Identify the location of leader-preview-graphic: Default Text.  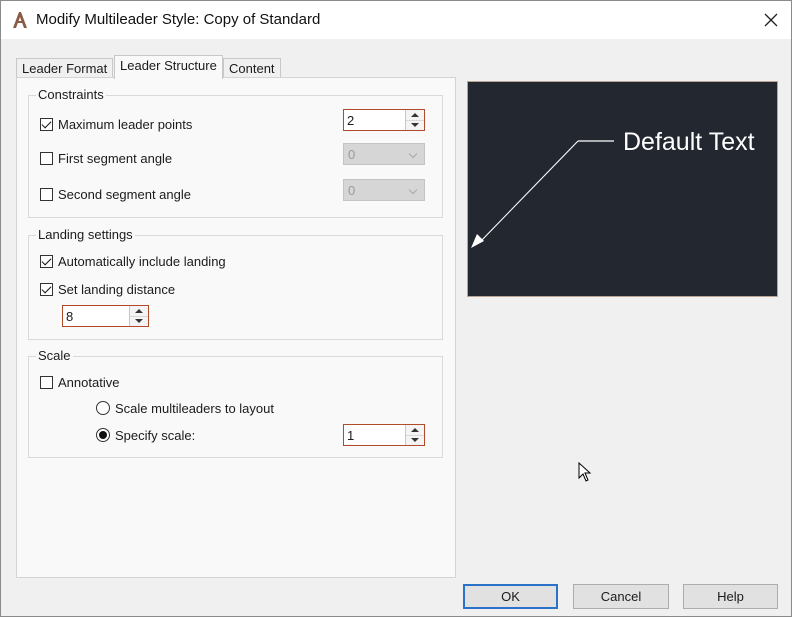
(613, 188).